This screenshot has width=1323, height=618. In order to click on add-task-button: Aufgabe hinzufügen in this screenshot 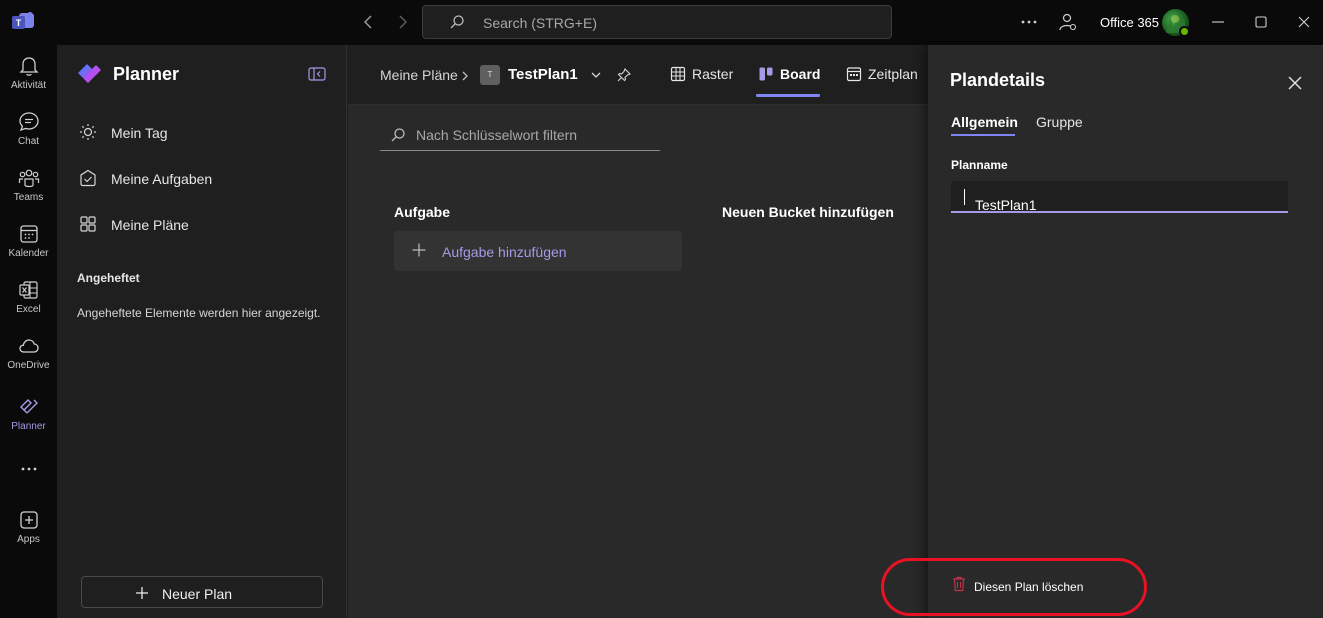, I will do `click(538, 251)`.